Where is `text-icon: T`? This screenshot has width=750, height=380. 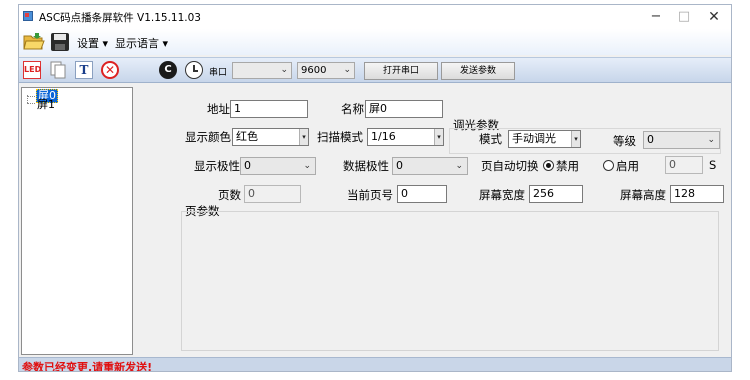 text-icon: T is located at coordinates (84, 70).